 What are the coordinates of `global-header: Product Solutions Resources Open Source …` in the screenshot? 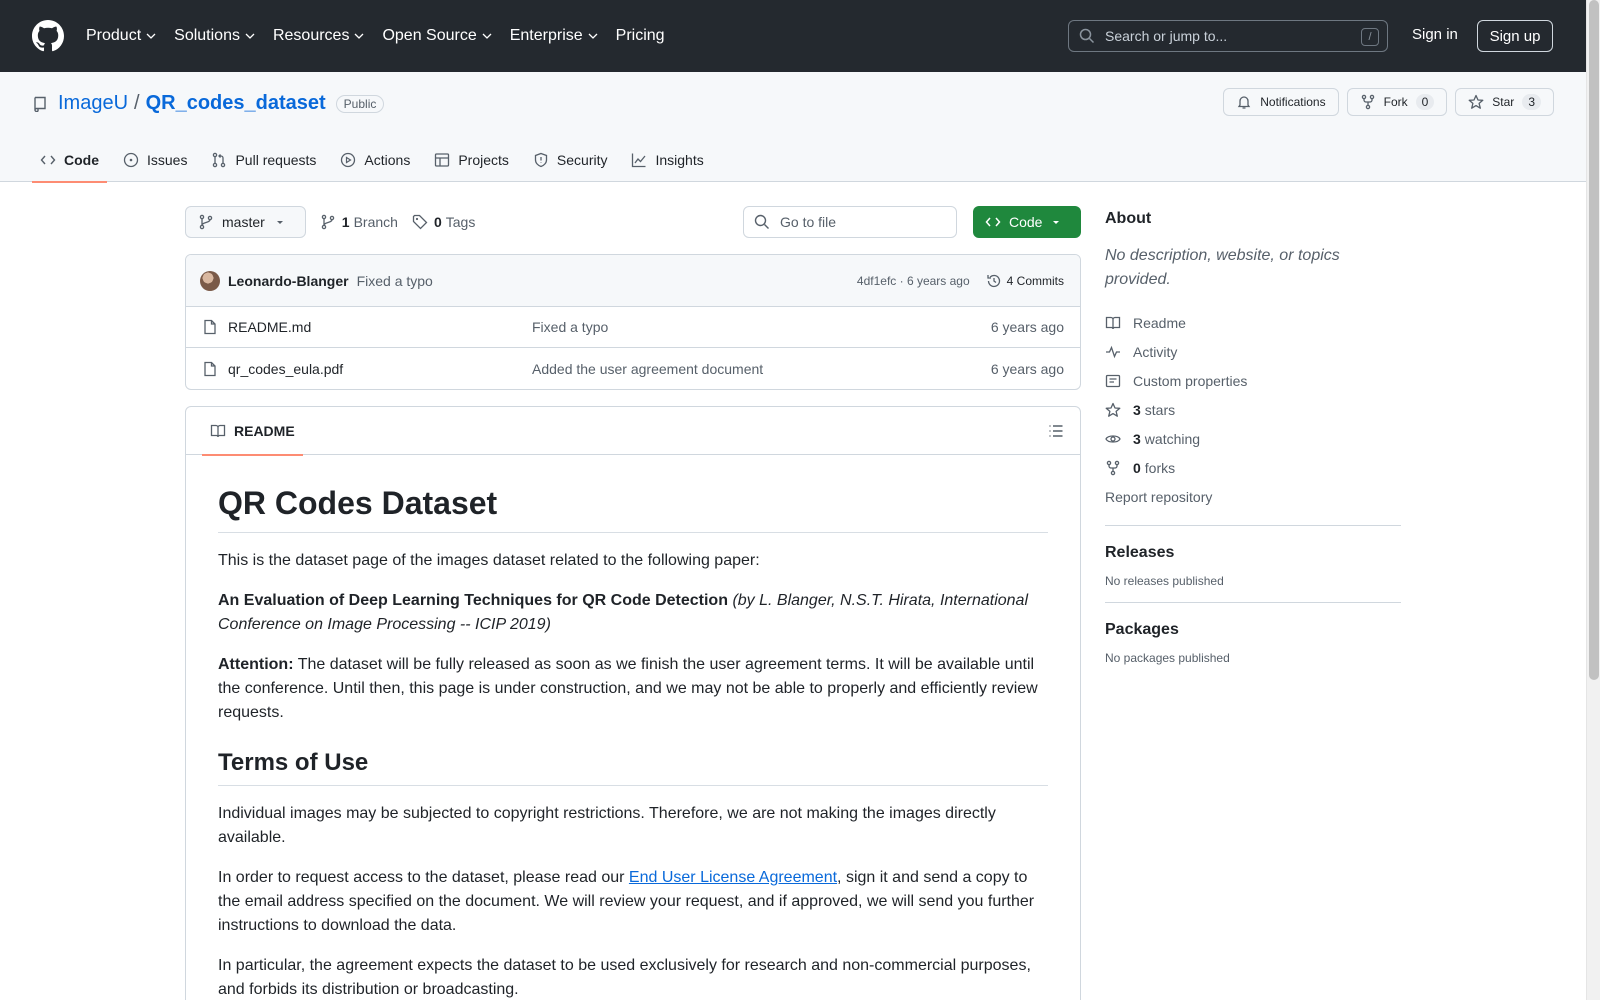 It's located at (793, 36).